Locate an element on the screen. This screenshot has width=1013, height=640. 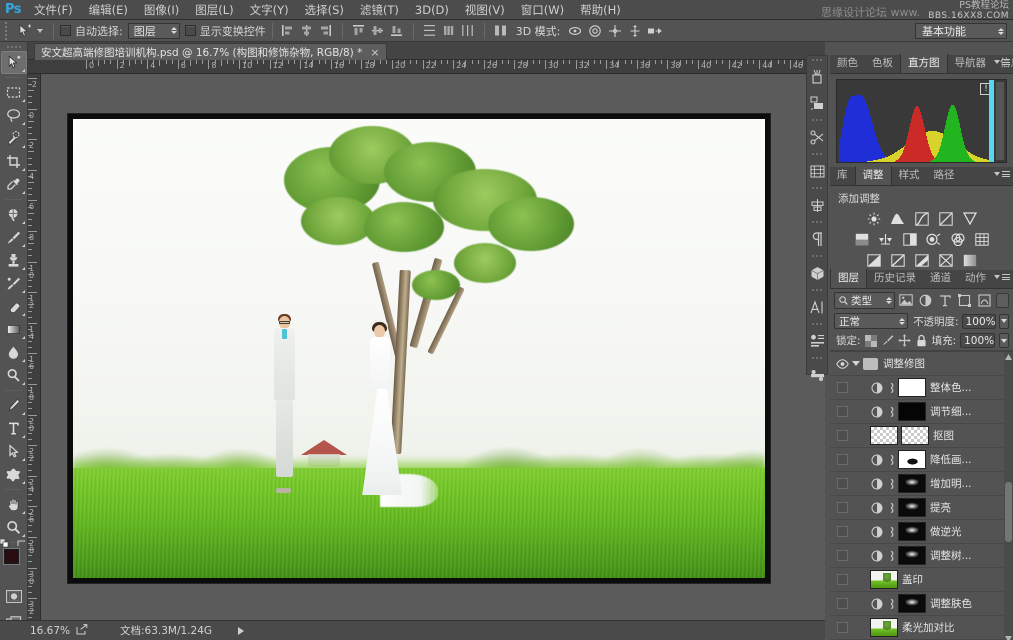
menu-item-8: 视图(V) is located at coordinates (485, 10).